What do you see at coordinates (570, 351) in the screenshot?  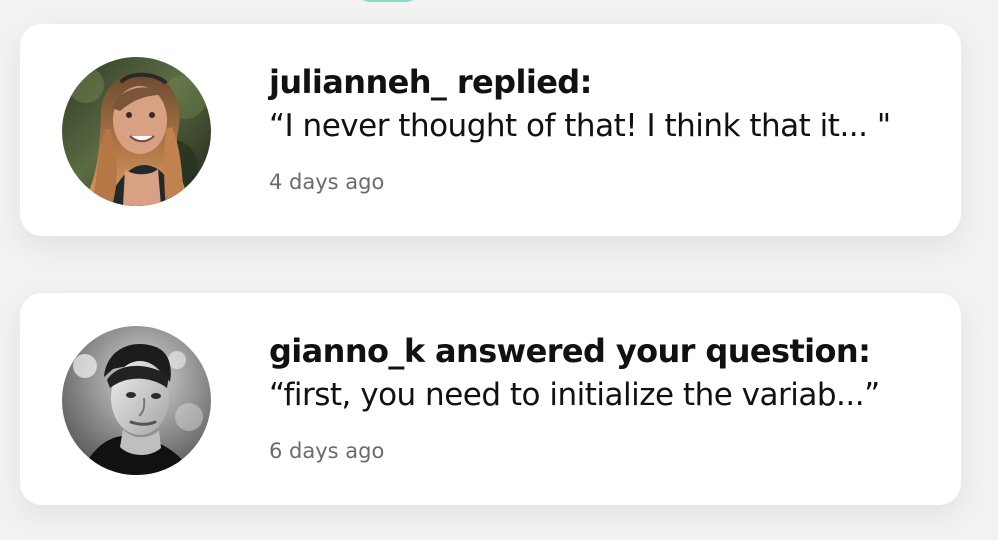 I see `notification-title: gianno_k answered your question:` at bounding box center [570, 351].